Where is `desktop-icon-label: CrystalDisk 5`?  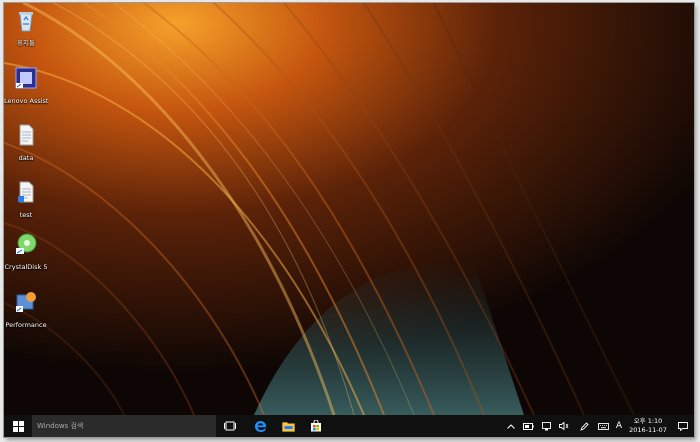 desktop-icon-label: CrystalDisk 5 is located at coordinates (26, 267).